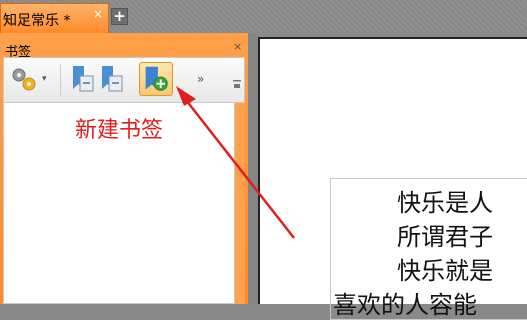 The height and width of the screenshot is (320, 527). Describe the element at coordinates (235, 162) in the screenshot. I see `annotation-arrow` at that location.